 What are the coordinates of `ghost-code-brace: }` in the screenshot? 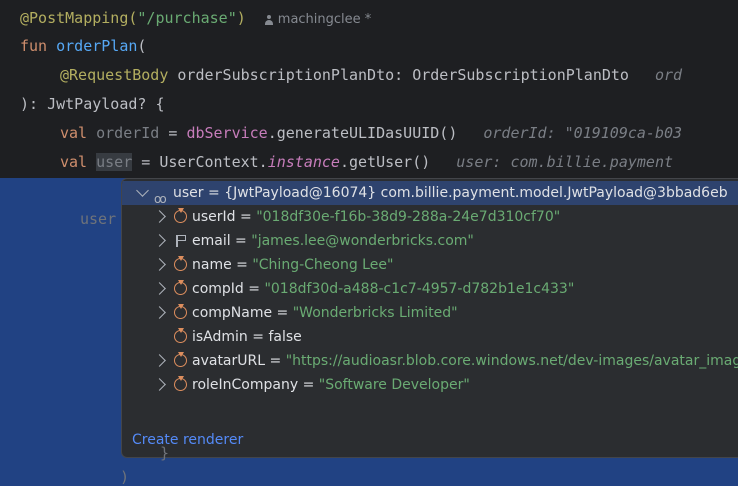 It's located at (165, 453).